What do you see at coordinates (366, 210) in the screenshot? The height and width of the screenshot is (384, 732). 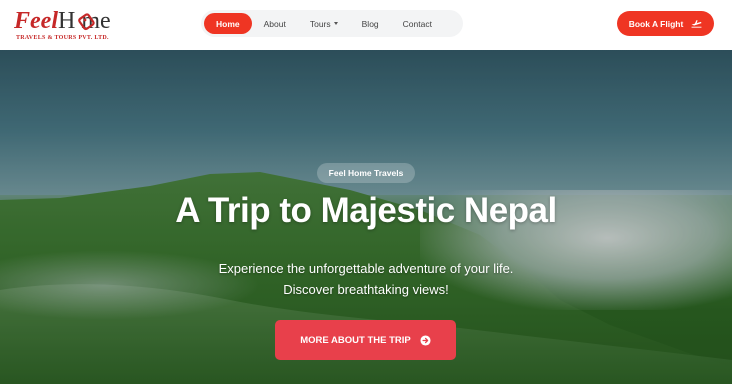 I see `hero-title: A Trip to Majestic Nepal` at bounding box center [366, 210].